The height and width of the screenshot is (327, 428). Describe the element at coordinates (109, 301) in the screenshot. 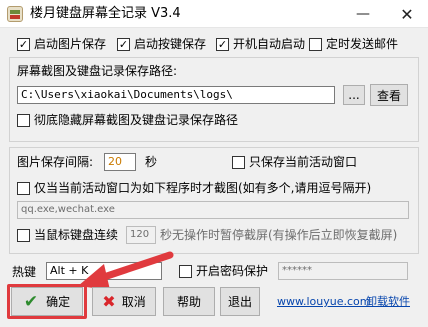

I see `cross-icon: ✖` at that location.